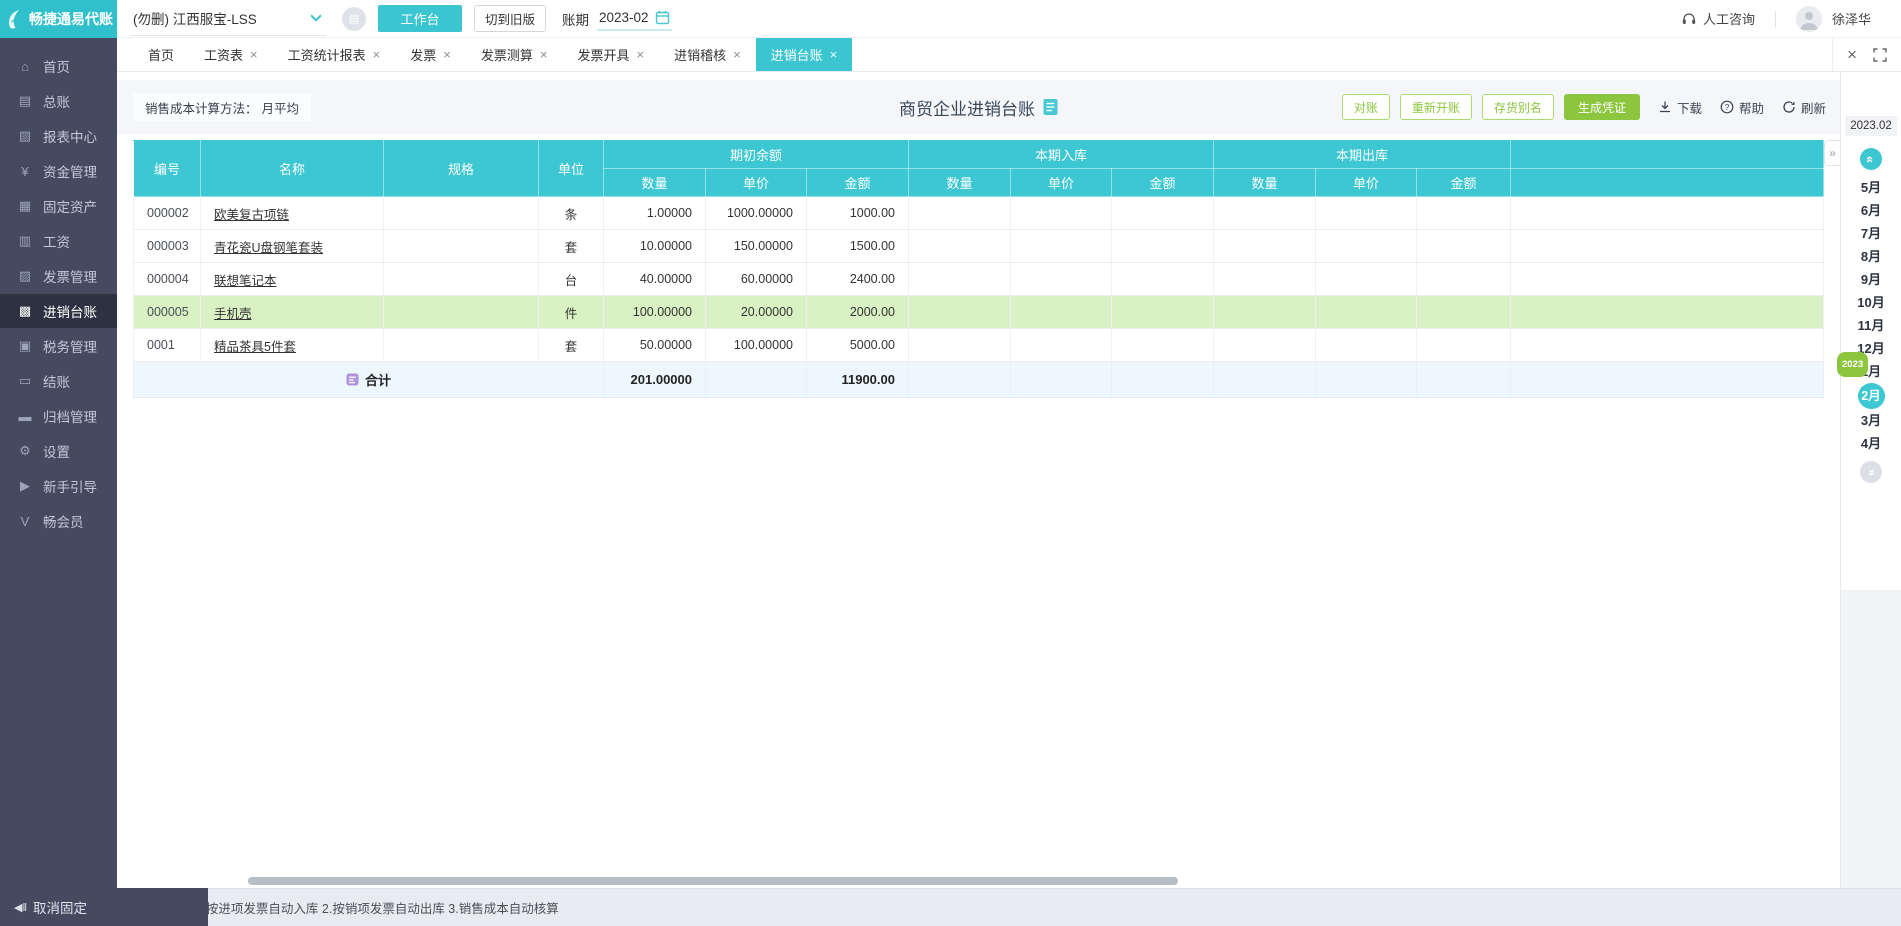 The height and width of the screenshot is (926, 1901). I want to click on column-header-spec: 规格, so click(461, 168).